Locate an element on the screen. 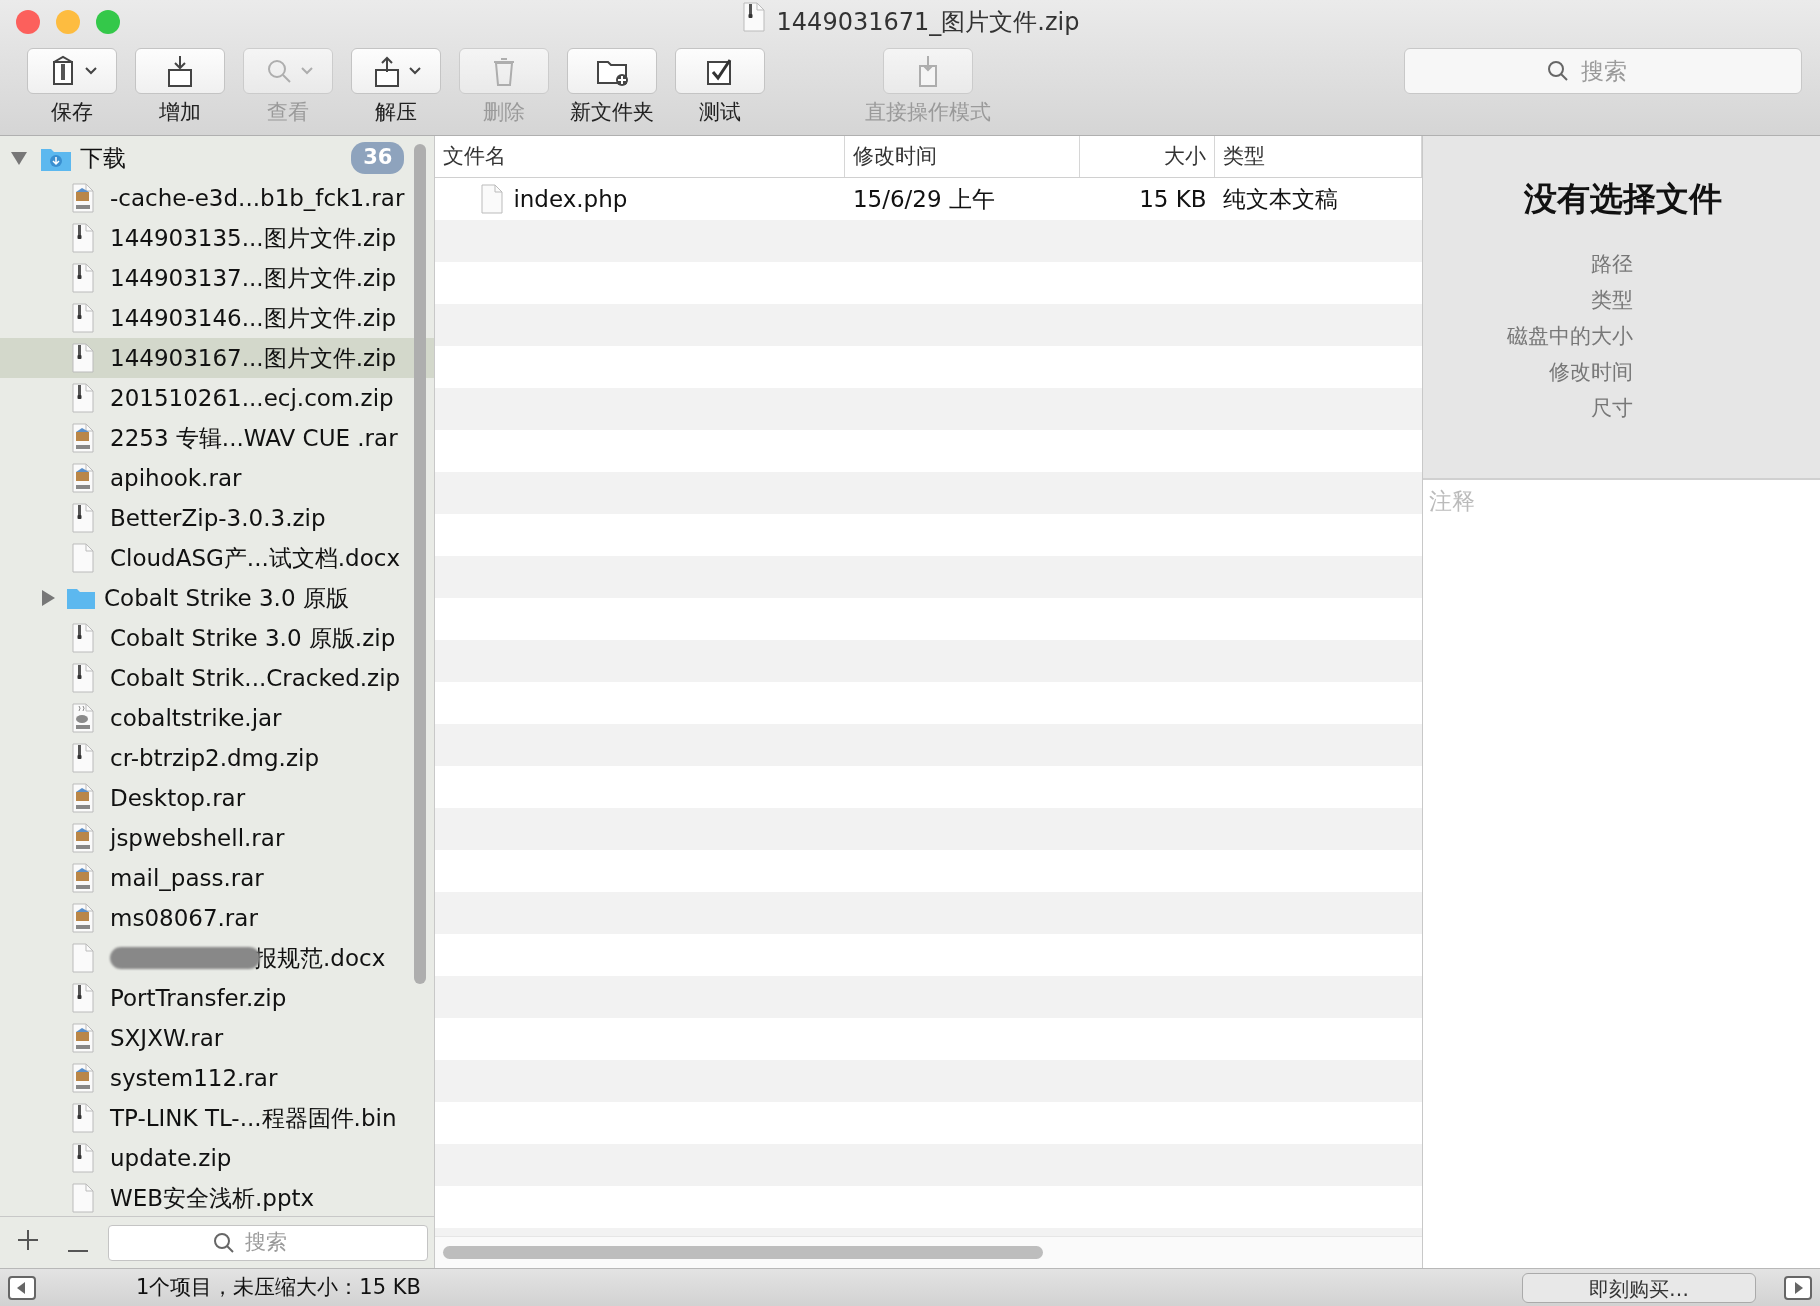 This screenshot has width=1820, height=1306. info-label: 类型 is located at coordinates (1612, 300).